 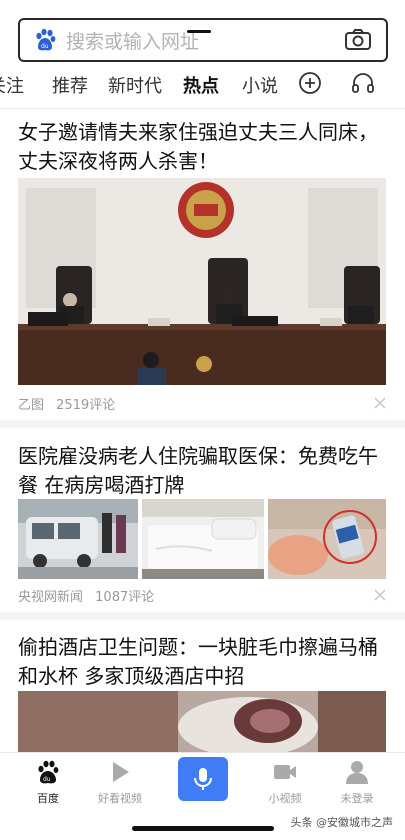 I want to click on headphones-icon, so click(x=363, y=83).